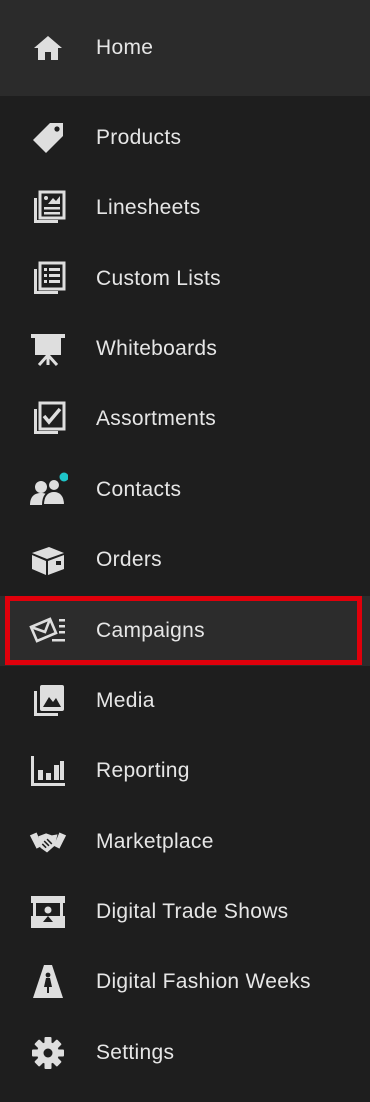  What do you see at coordinates (48, 560) in the screenshot?
I see `box-icon` at bounding box center [48, 560].